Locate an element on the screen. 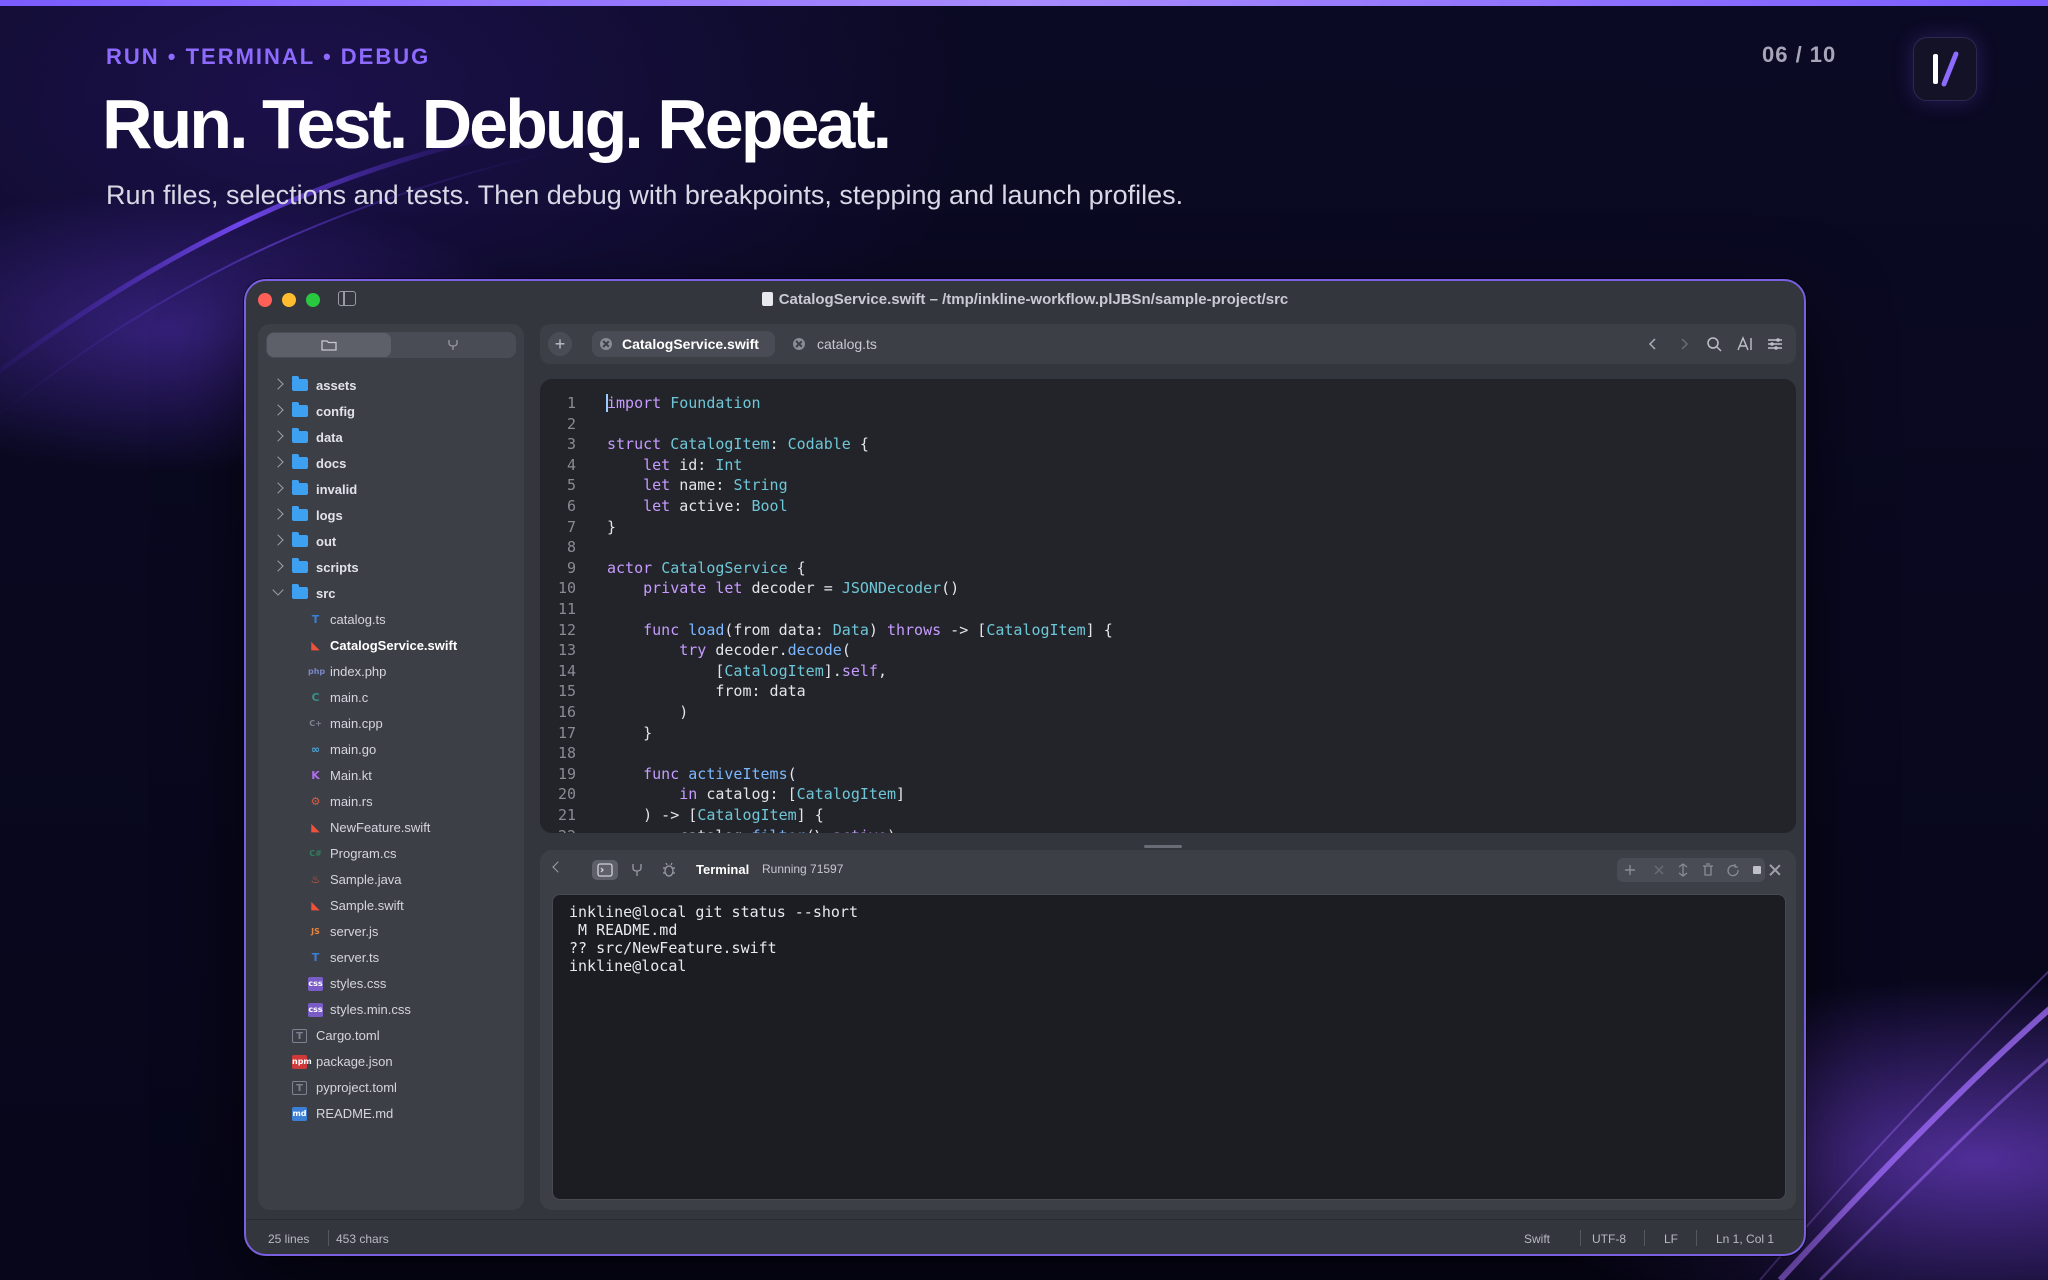  text-cursor is located at coordinates (607, 403).